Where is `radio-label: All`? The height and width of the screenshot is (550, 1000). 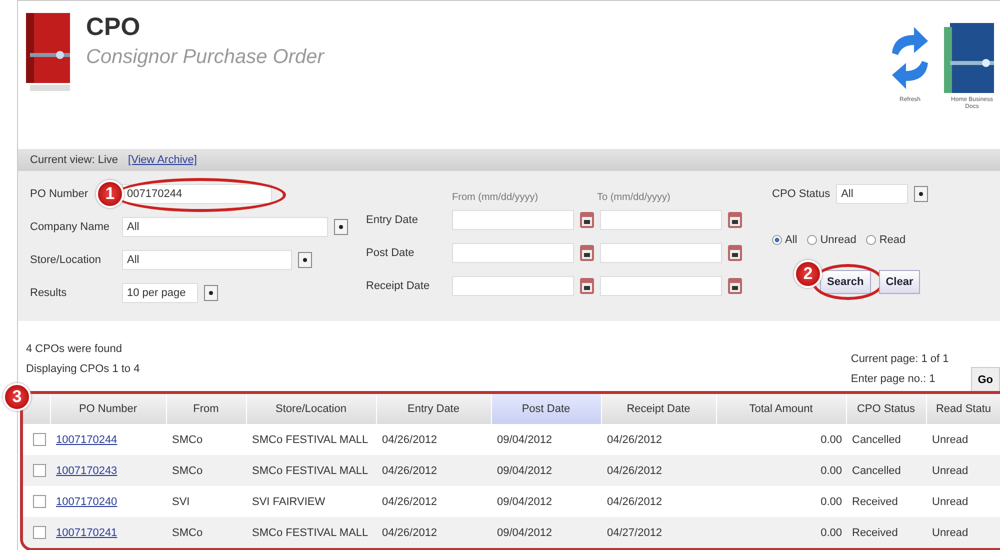 radio-label: All is located at coordinates (791, 240).